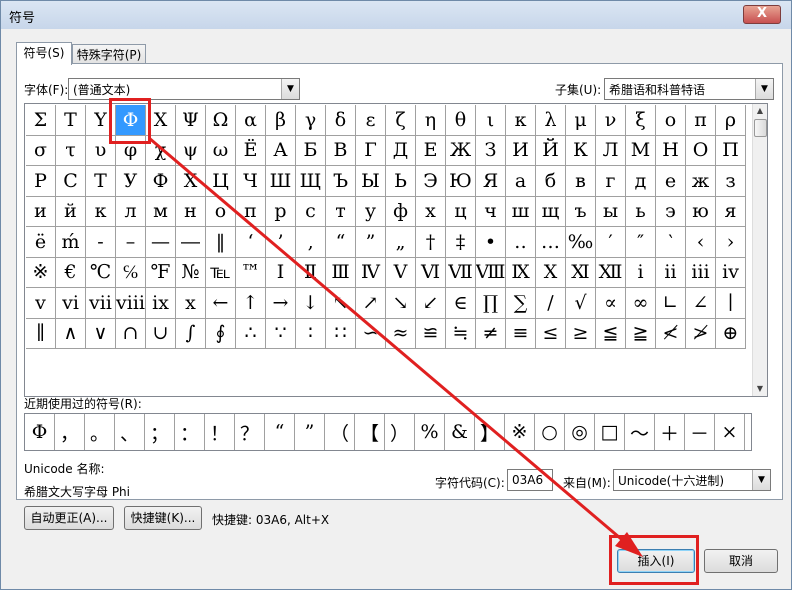 Image resolution: width=792 pixels, height=590 pixels. Describe the element at coordinates (44, 53) in the screenshot. I see `tab-symbols: 符号(S)` at that location.